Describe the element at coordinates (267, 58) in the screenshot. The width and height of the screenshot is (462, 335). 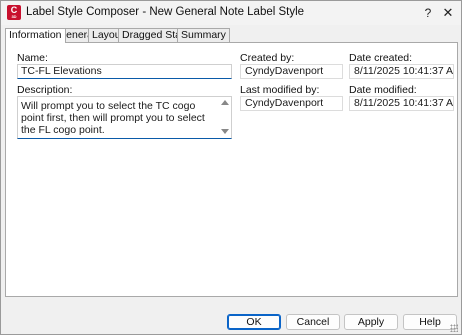
I see `created-by-label: Created by:` at that location.